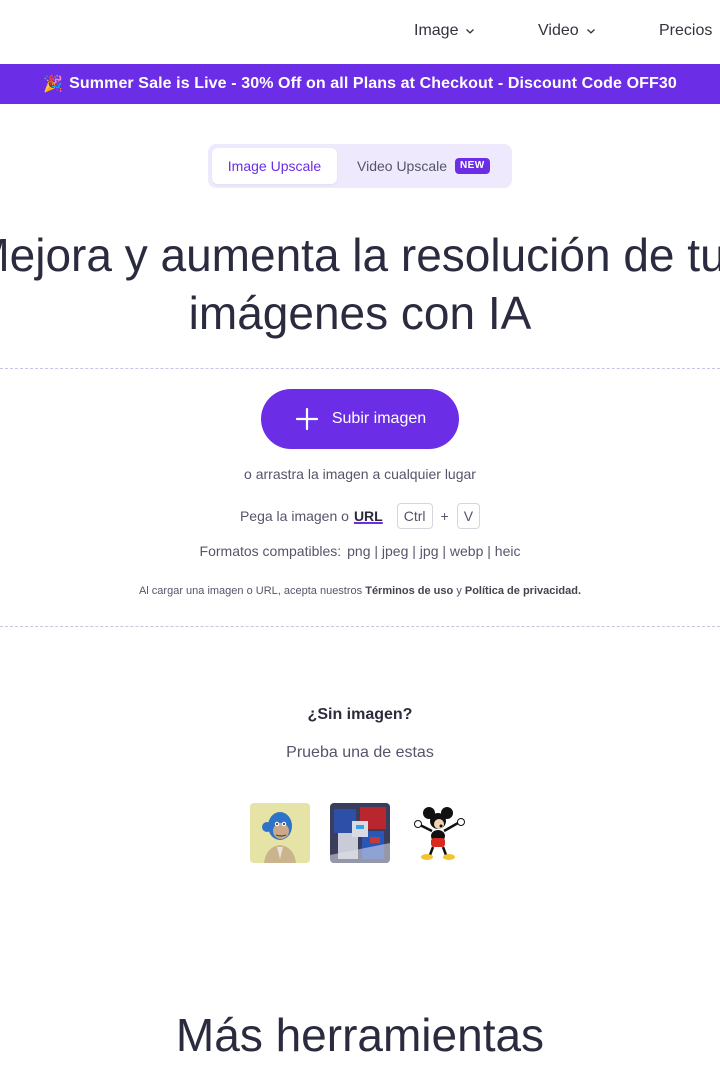 The height and width of the screenshot is (1080, 720). Describe the element at coordinates (360, 255) in the screenshot. I see `page-title-line-1: Mejora y aumenta la resolución de tus` at that location.